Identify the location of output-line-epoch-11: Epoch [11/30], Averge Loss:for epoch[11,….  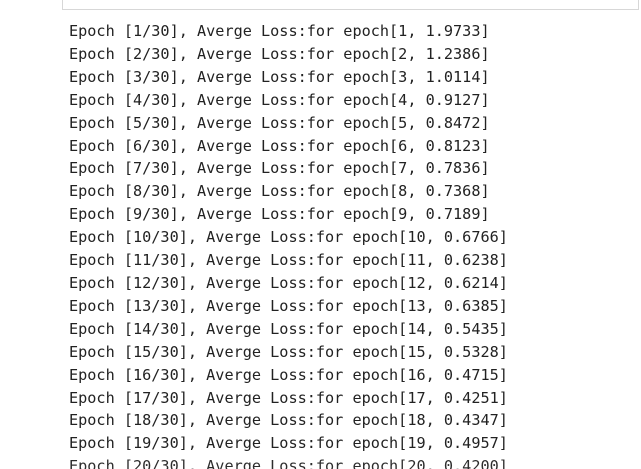
(288, 260).